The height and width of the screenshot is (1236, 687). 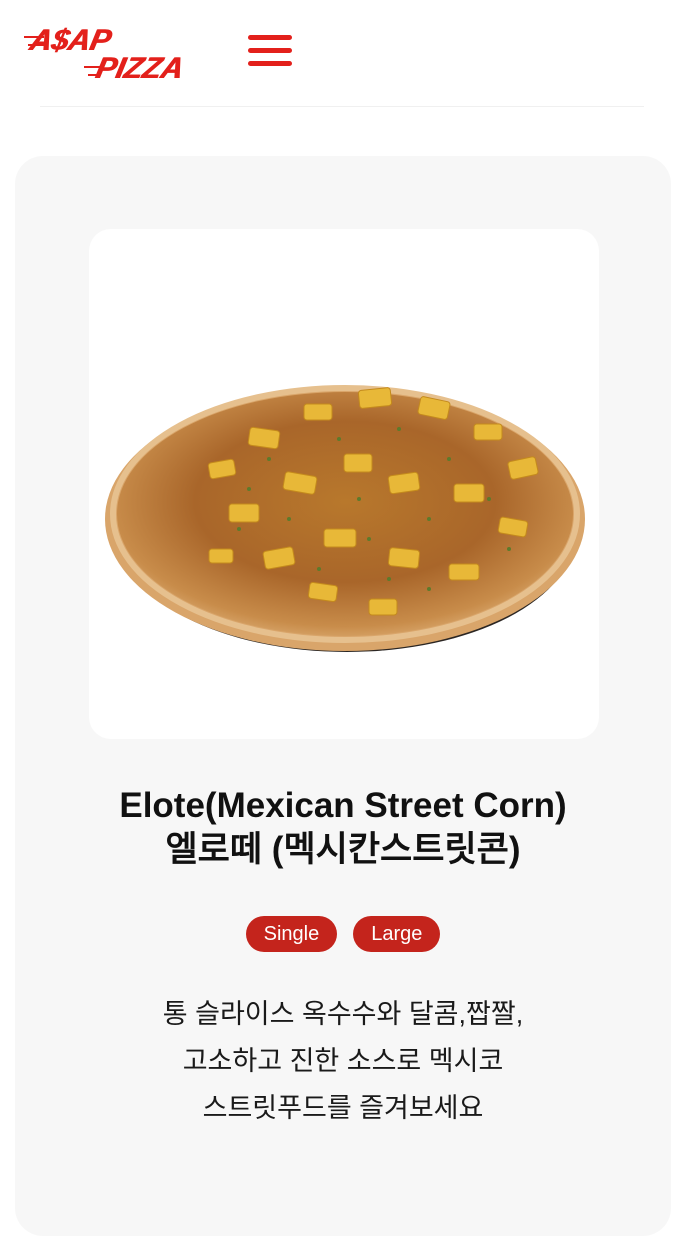 What do you see at coordinates (343, 805) in the screenshot?
I see `product-title-english: Elote(Mexican Street Corn)` at bounding box center [343, 805].